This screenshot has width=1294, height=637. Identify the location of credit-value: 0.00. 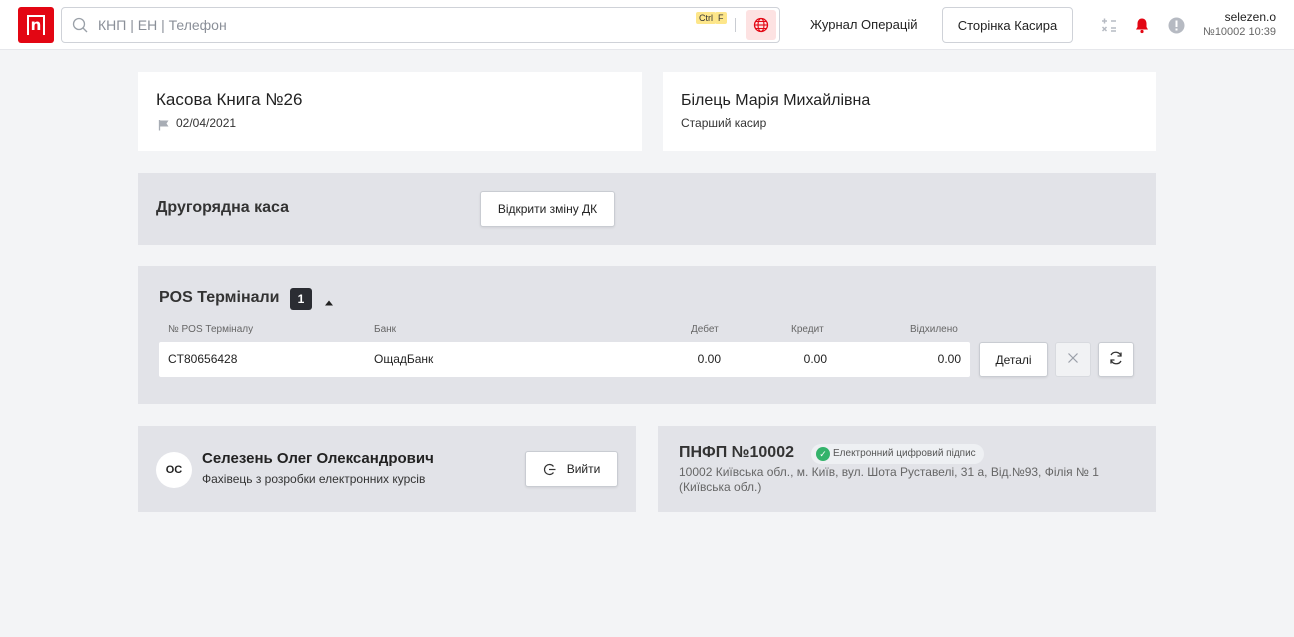
(815, 359).